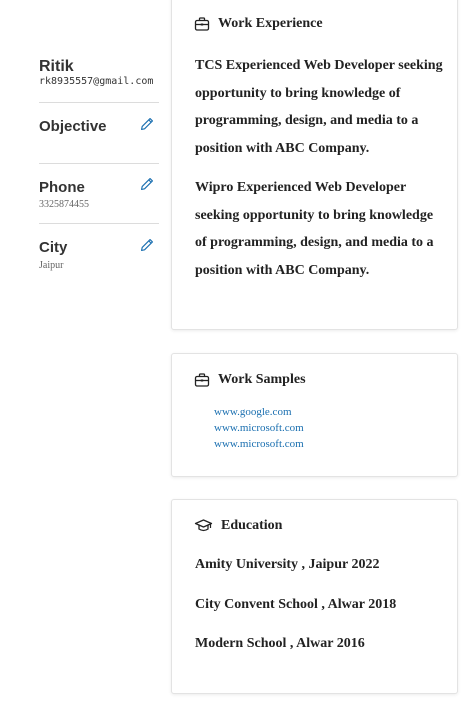  What do you see at coordinates (53, 247) in the screenshot?
I see `city-label: City` at bounding box center [53, 247].